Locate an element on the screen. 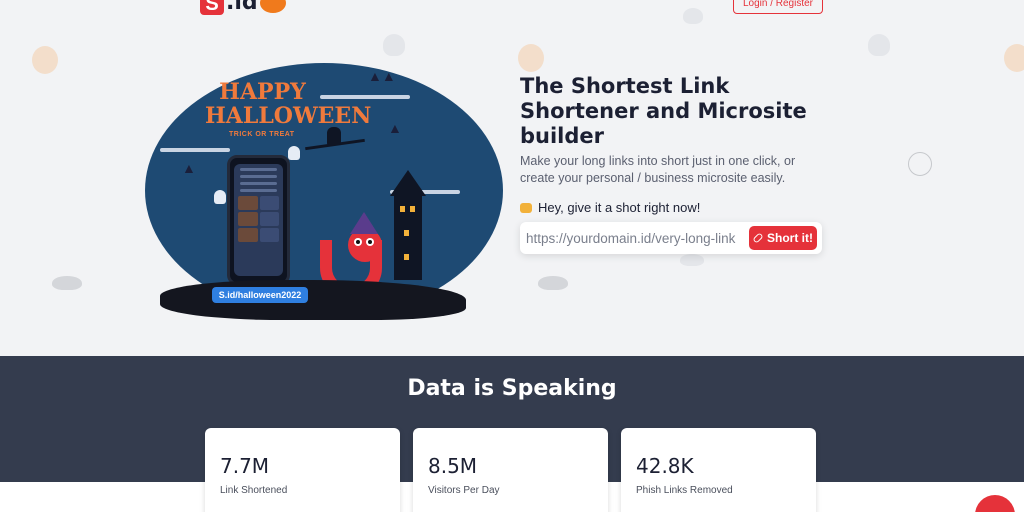 The height and width of the screenshot is (512, 1024). stat-value: 7.7M is located at coordinates (245, 466).